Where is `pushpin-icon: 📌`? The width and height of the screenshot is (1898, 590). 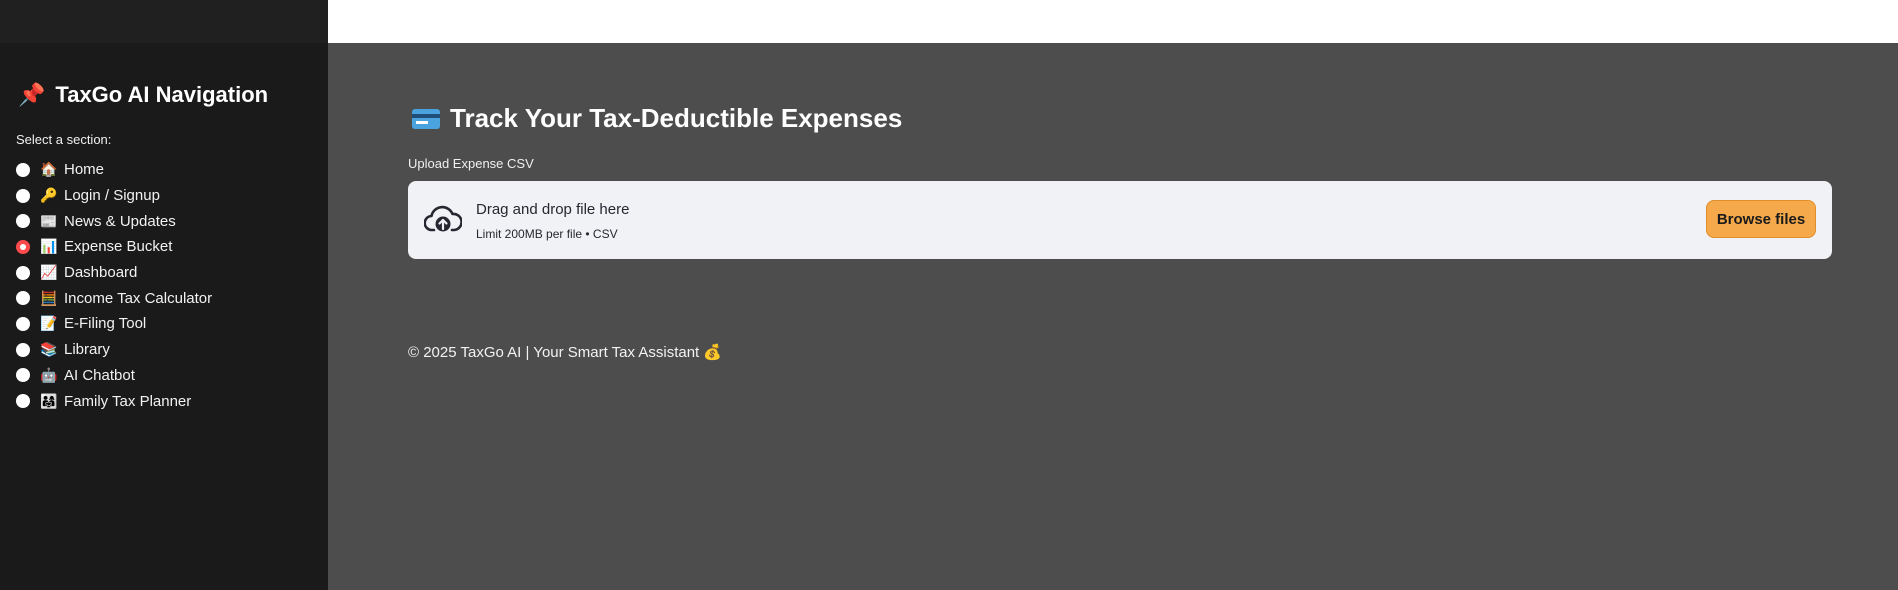 pushpin-icon: 📌 is located at coordinates (32, 94).